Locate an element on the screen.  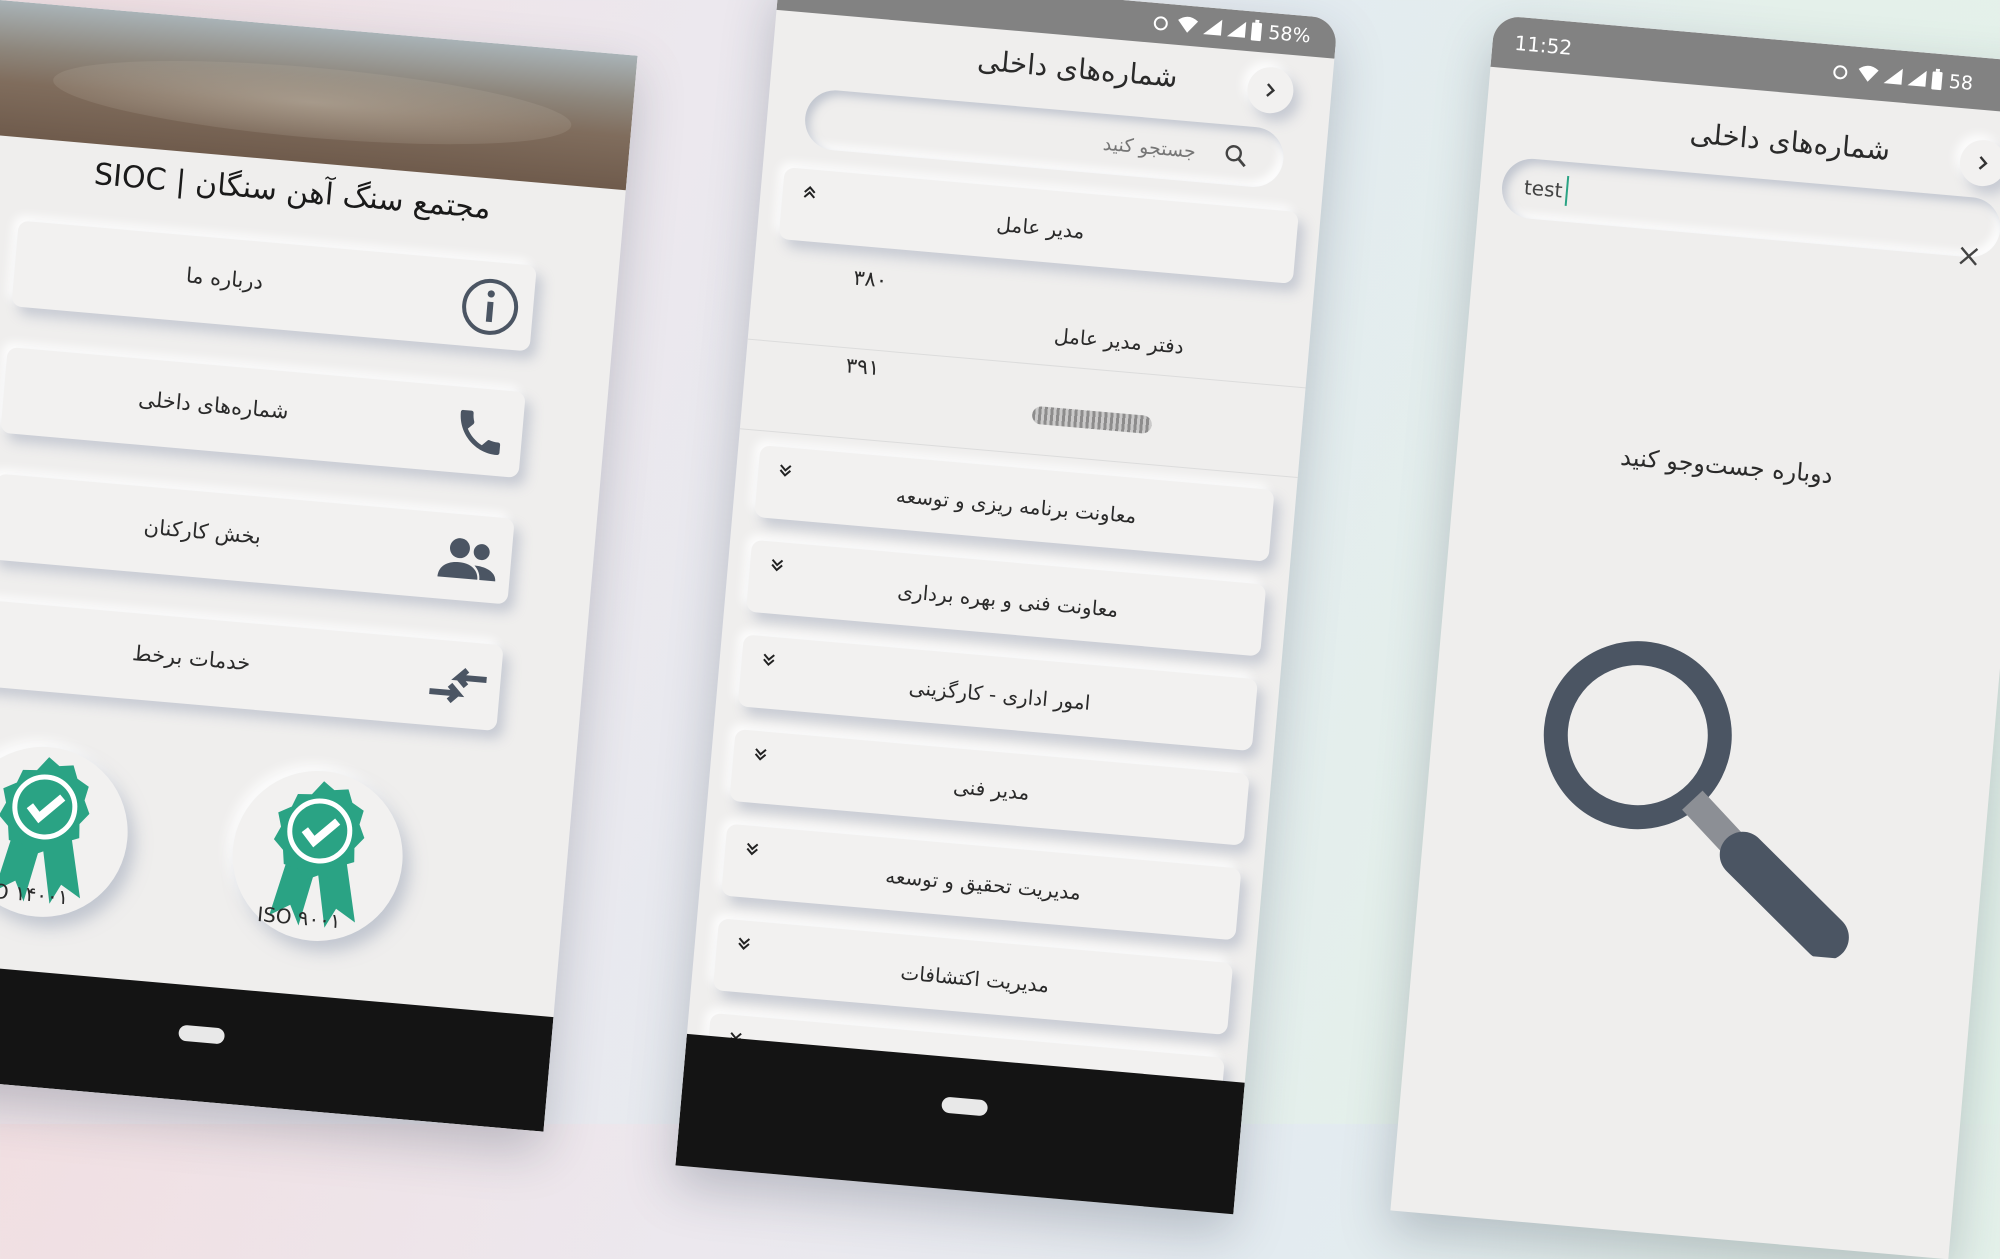
menu-label: درباره ما is located at coordinates (225, 278).